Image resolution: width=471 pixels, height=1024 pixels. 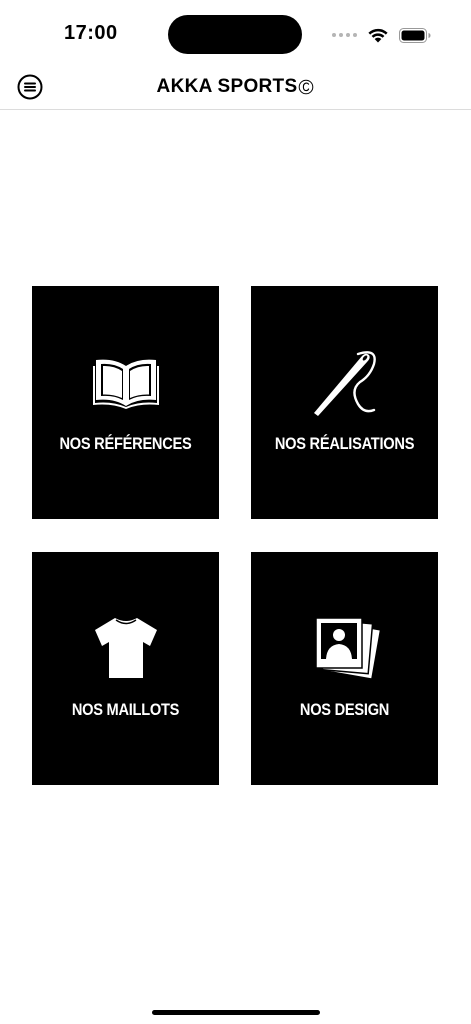 I want to click on open-book-icon, so click(x=125, y=384).